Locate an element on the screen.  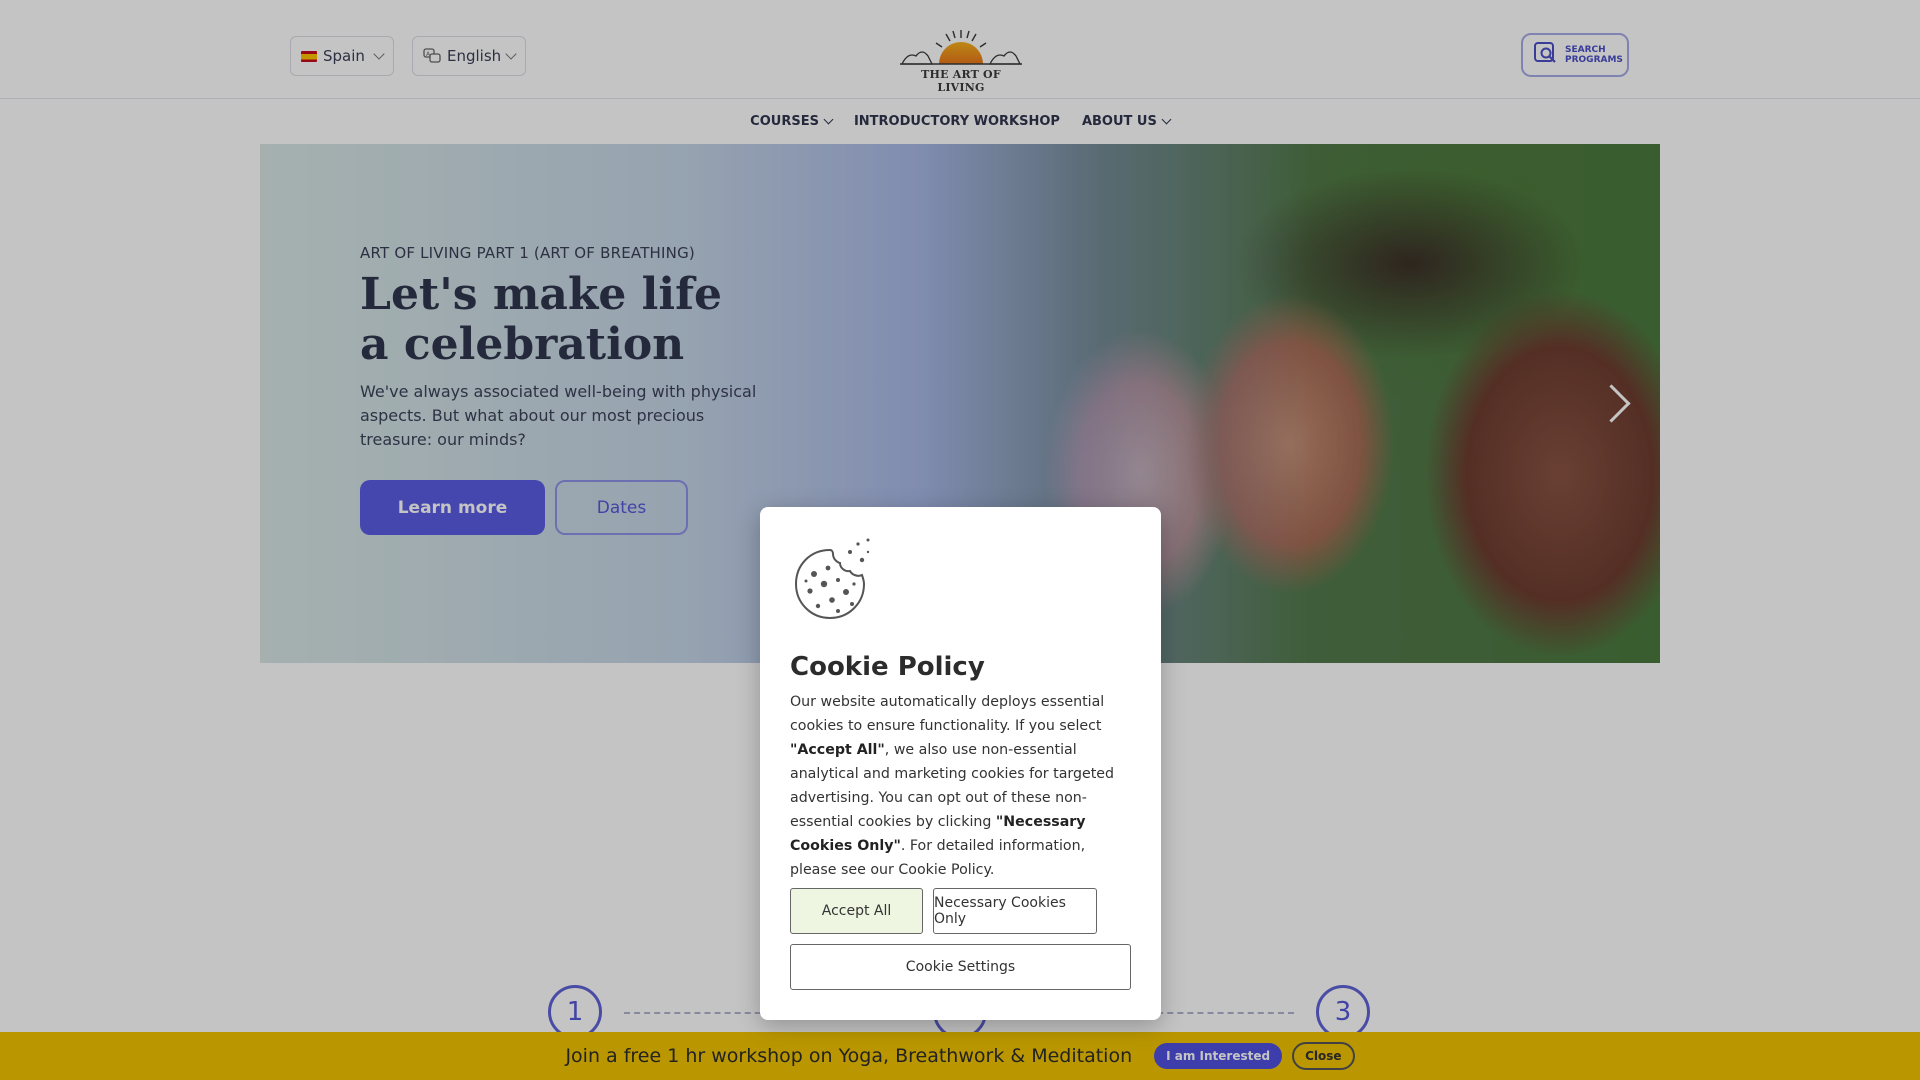
accept-all-quote: "Accept All" is located at coordinates (837, 750).